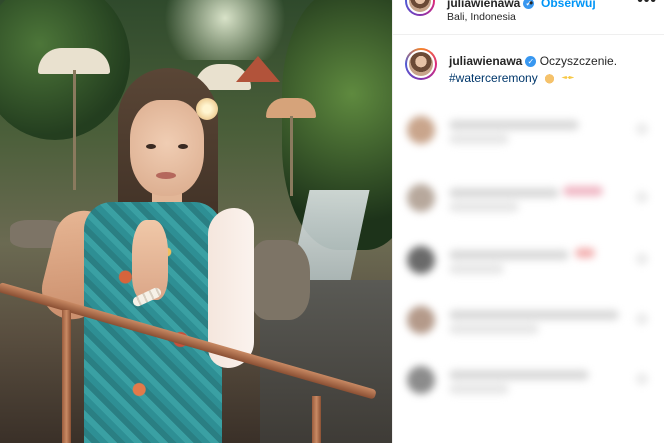 The height and width of the screenshot is (443, 664). What do you see at coordinates (550, 77) in the screenshot?
I see `pray-icon` at bounding box center [550, 77].